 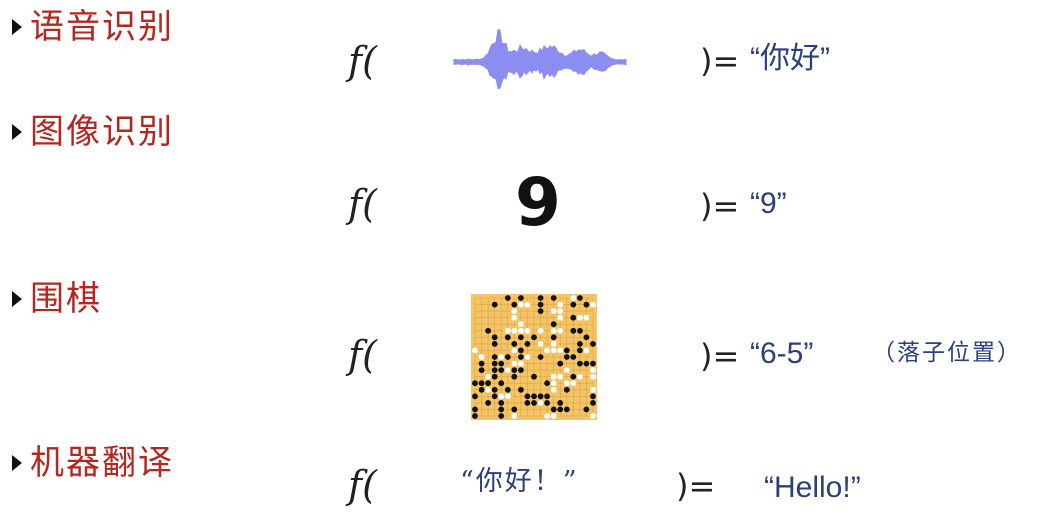 I want to click on row-label-go: 围棋, so click(x=57, y=299).